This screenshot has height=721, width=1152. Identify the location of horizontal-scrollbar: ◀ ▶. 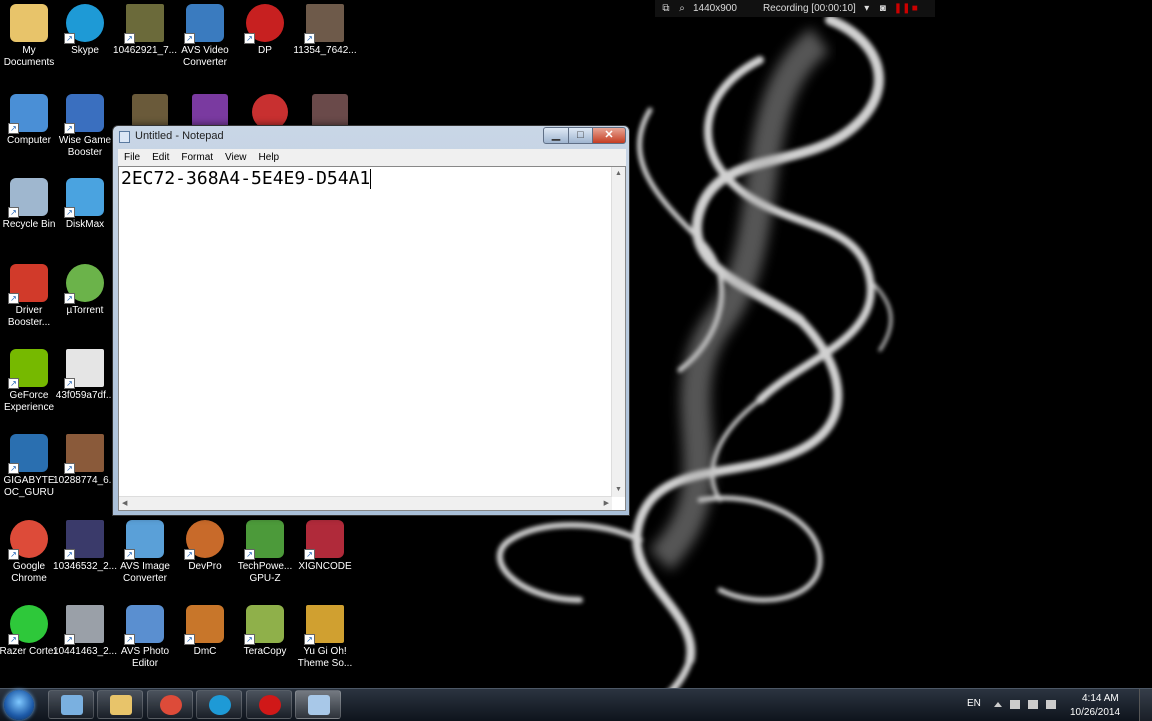
(365, 503).